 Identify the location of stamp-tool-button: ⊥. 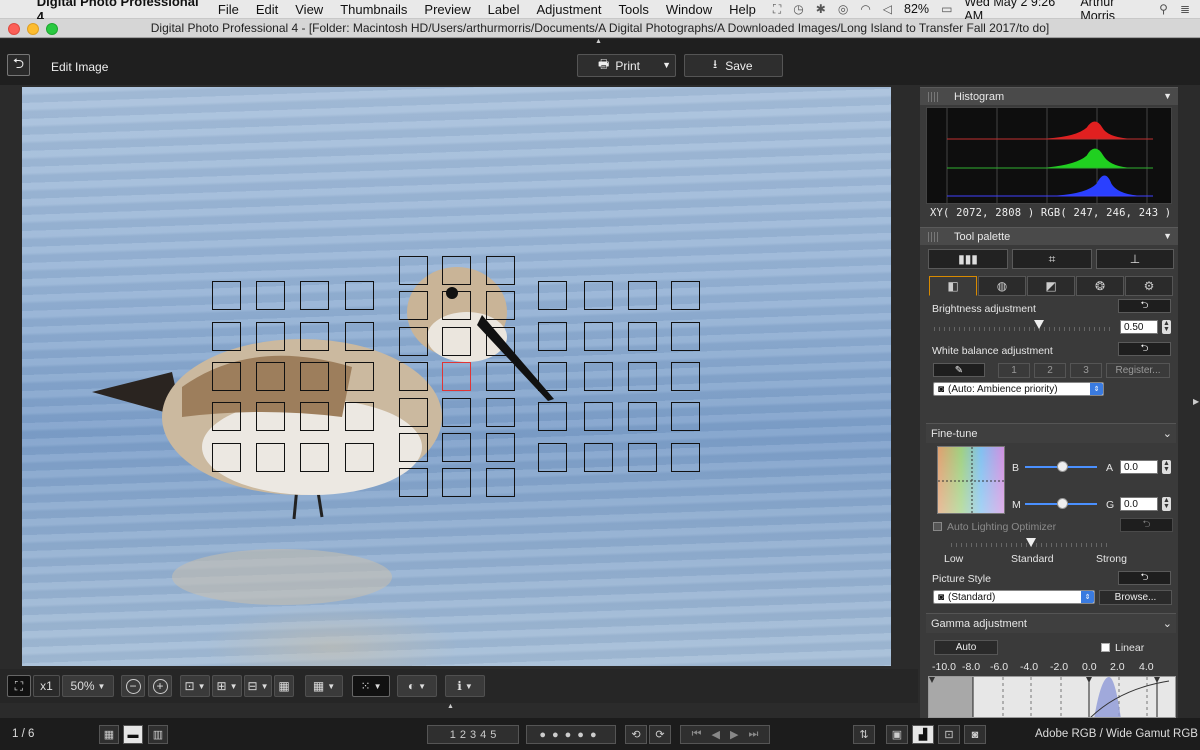
(1135, 259).